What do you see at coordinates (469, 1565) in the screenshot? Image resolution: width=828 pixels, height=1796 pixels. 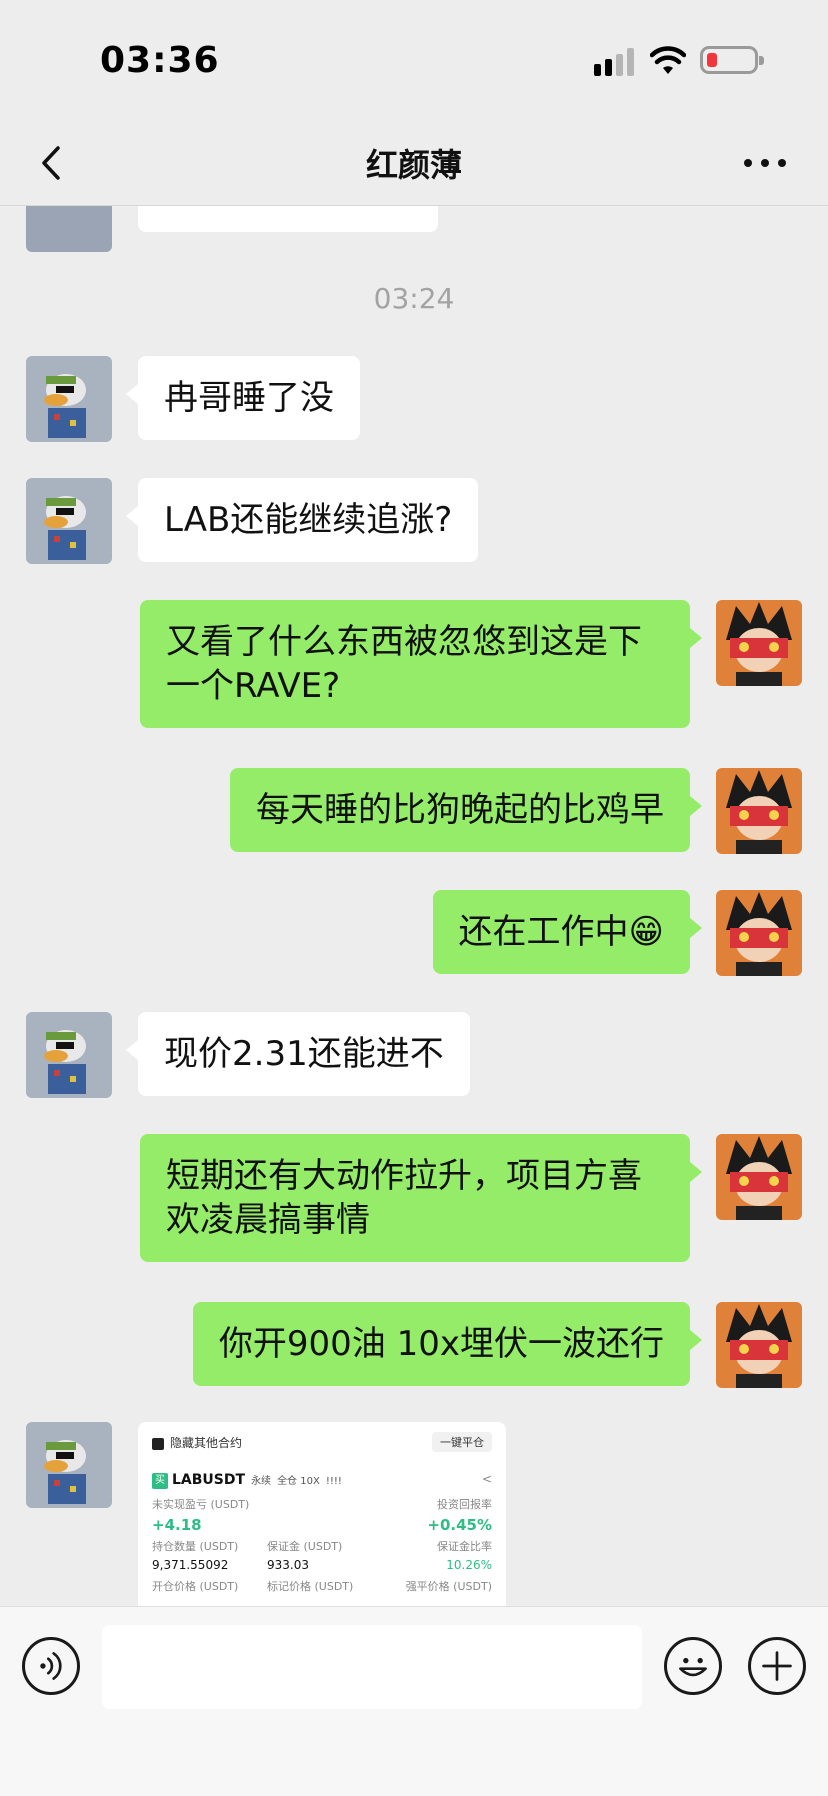 I see `margin-ratio-value: 10.26%` at bounding box center [469, 1565].